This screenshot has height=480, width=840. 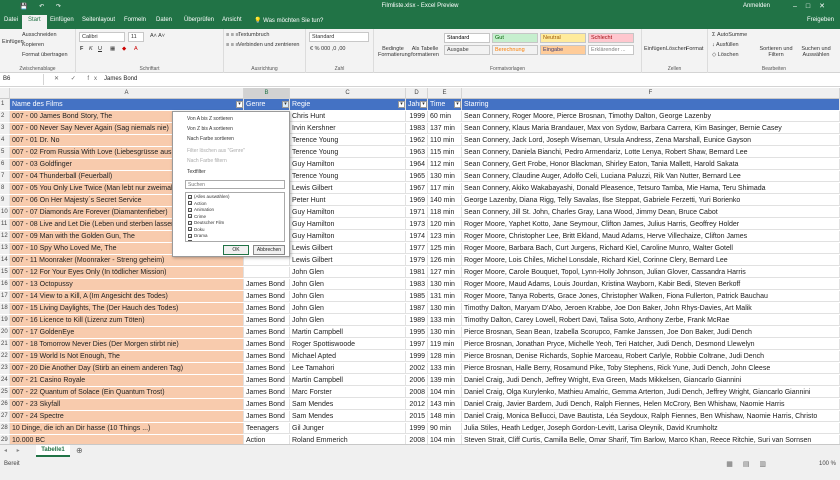 I want to click on column-header-c: C, so click(x=348, y=93).